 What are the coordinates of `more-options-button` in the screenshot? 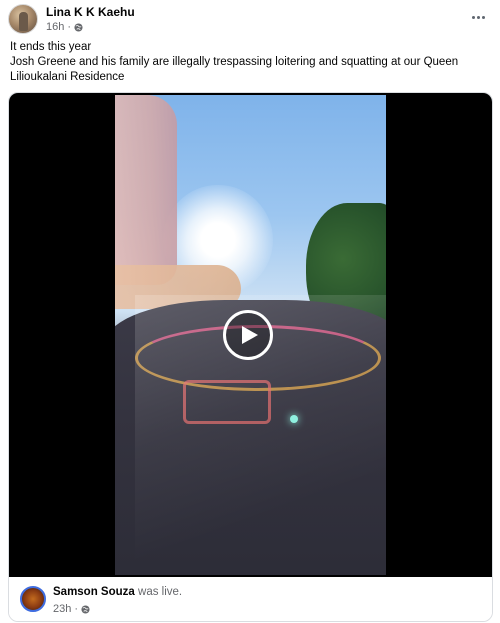 It's located at (478, 17).